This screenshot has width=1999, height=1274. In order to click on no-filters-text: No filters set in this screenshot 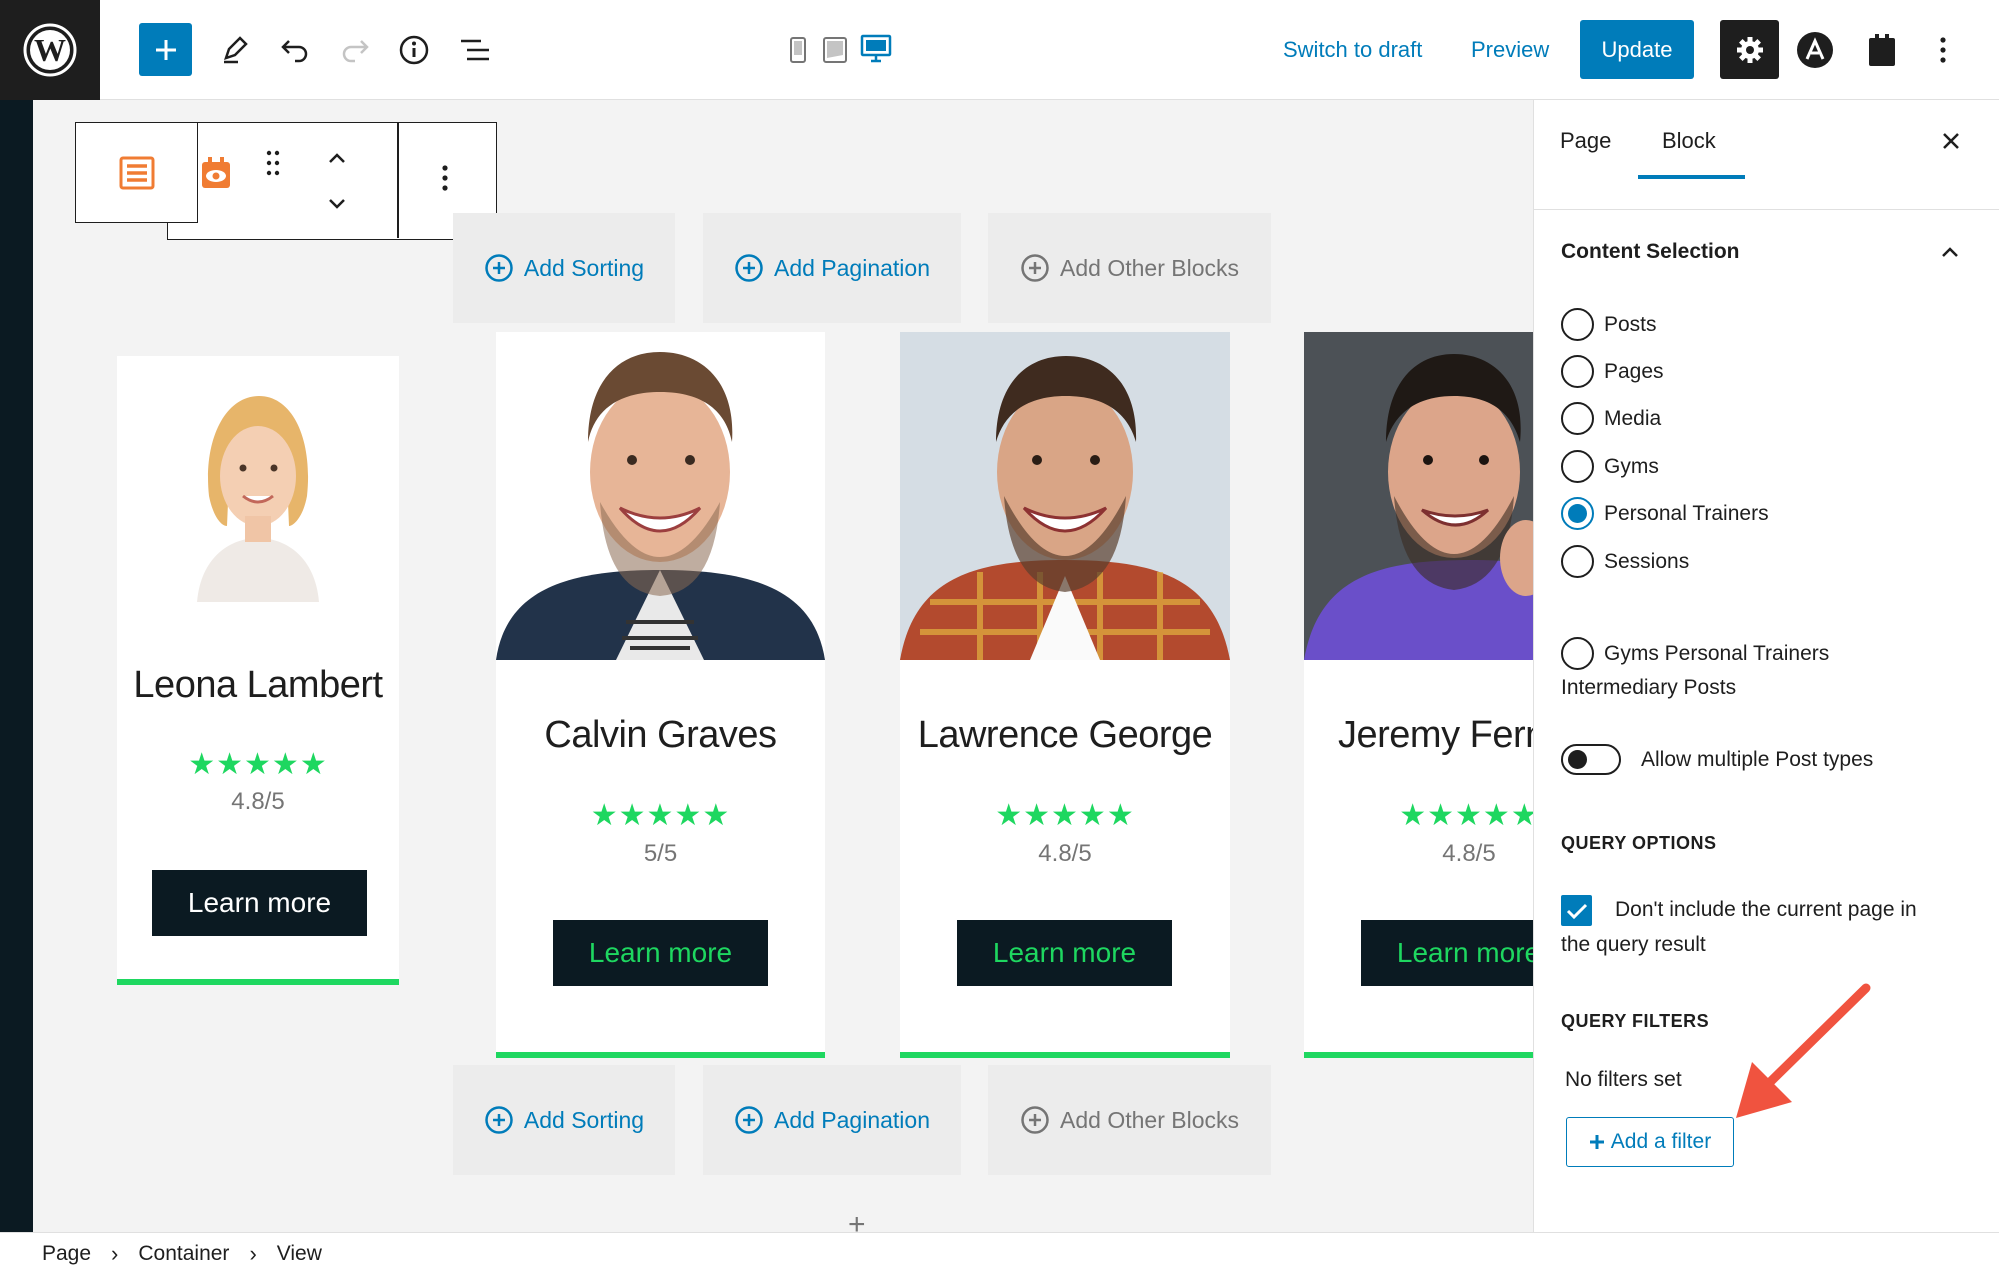, I will do `click(1623, 1079)`.